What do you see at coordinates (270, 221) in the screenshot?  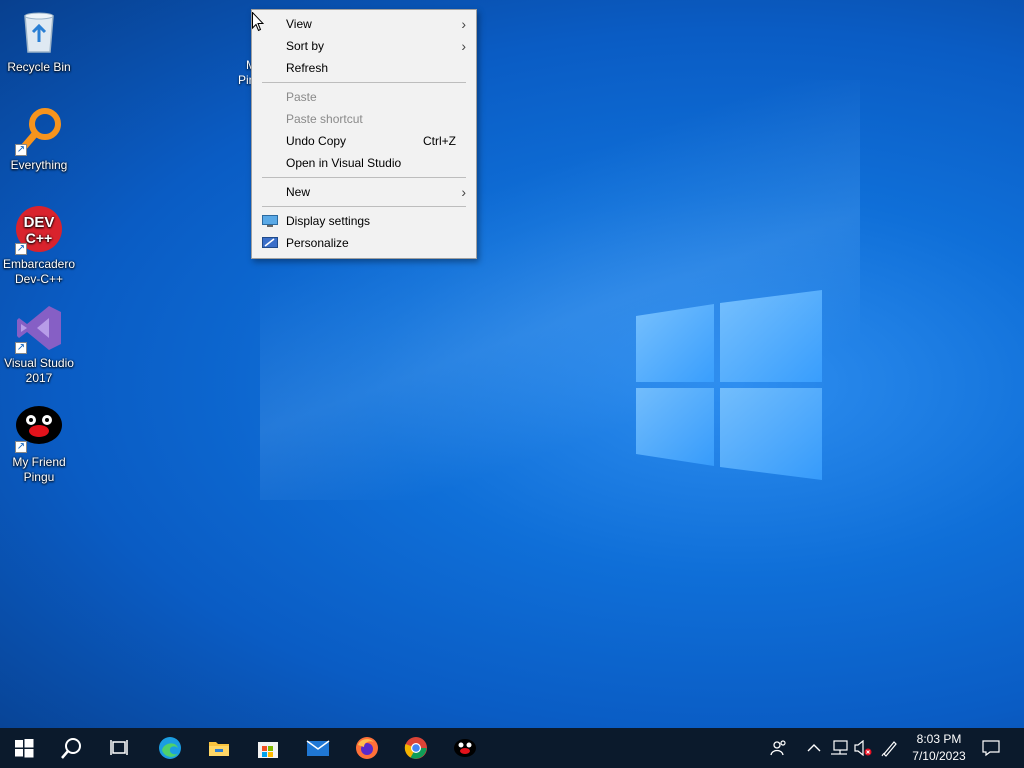 I see `display-settings-icon` at bounding box center [270, 221].